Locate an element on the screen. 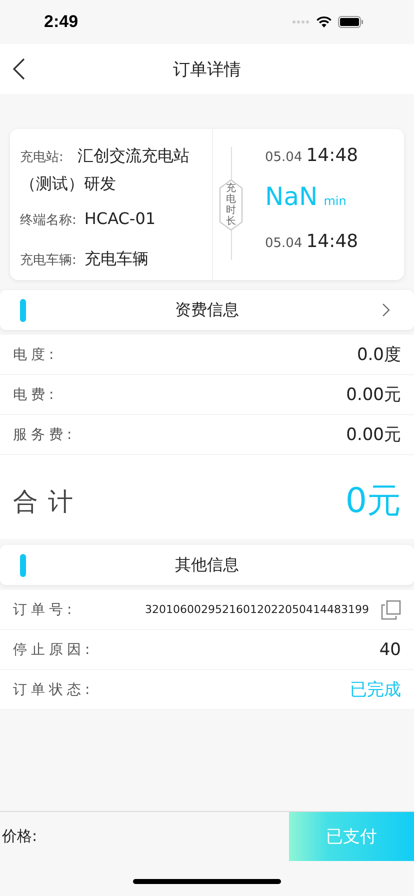  end-date: 05.04 is located at coordinates (283, 243).